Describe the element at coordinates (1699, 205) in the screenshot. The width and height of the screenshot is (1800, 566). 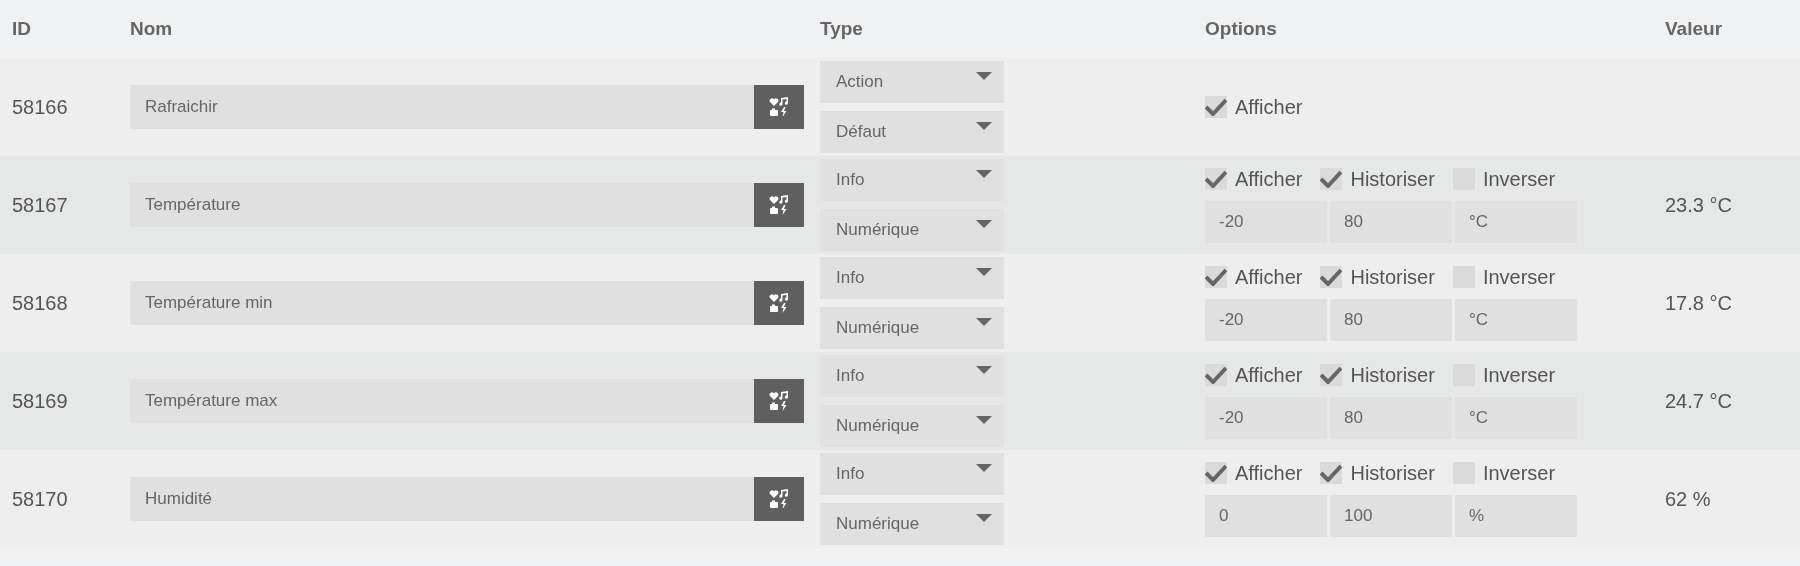
I see `value-text: 23.3 °C` at that location.